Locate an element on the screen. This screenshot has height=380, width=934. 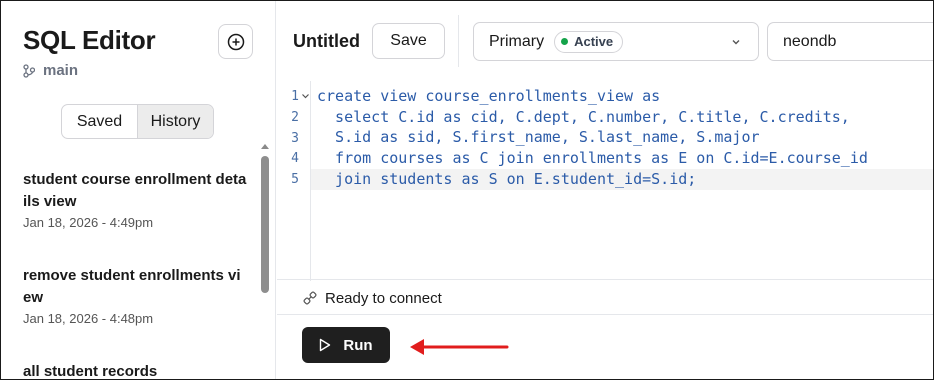
editor-toolbar: Untitled Save Primary Active neondb is located at coordinates (605, 41).